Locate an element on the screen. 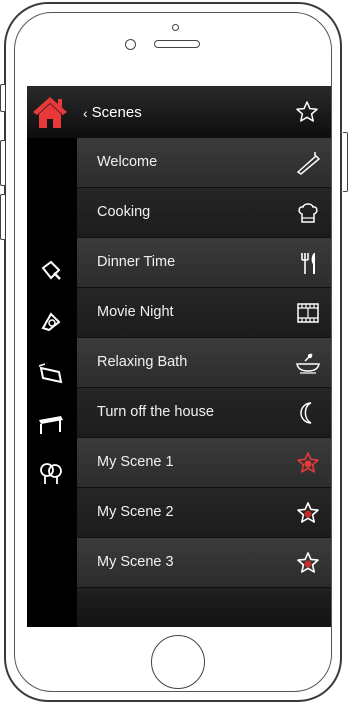  scene-label: Welcome is located at coordinates (127, 162).